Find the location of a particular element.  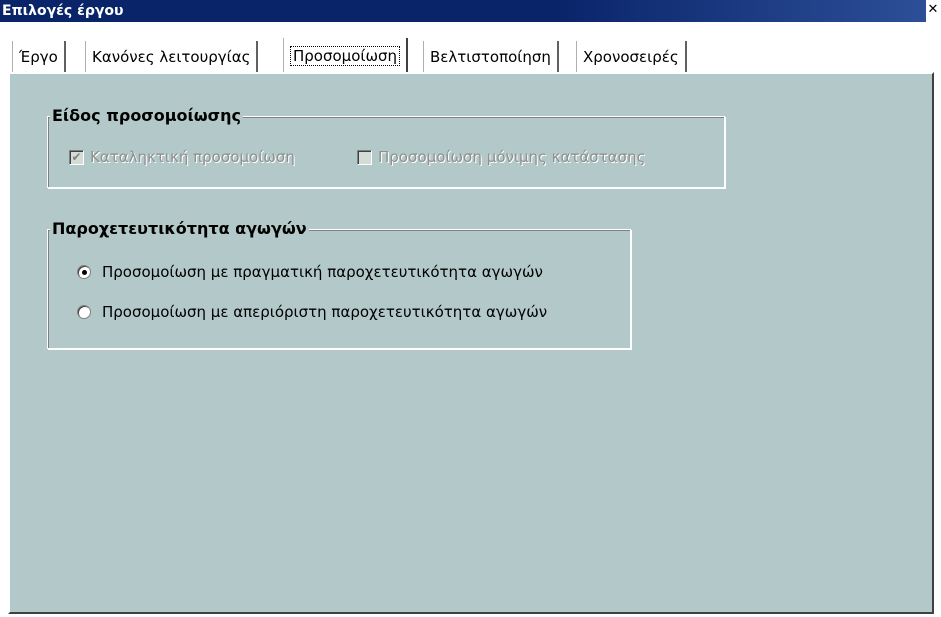

title-bar: Επιλογές έργου ✕ is located at coordinates (470, 11).